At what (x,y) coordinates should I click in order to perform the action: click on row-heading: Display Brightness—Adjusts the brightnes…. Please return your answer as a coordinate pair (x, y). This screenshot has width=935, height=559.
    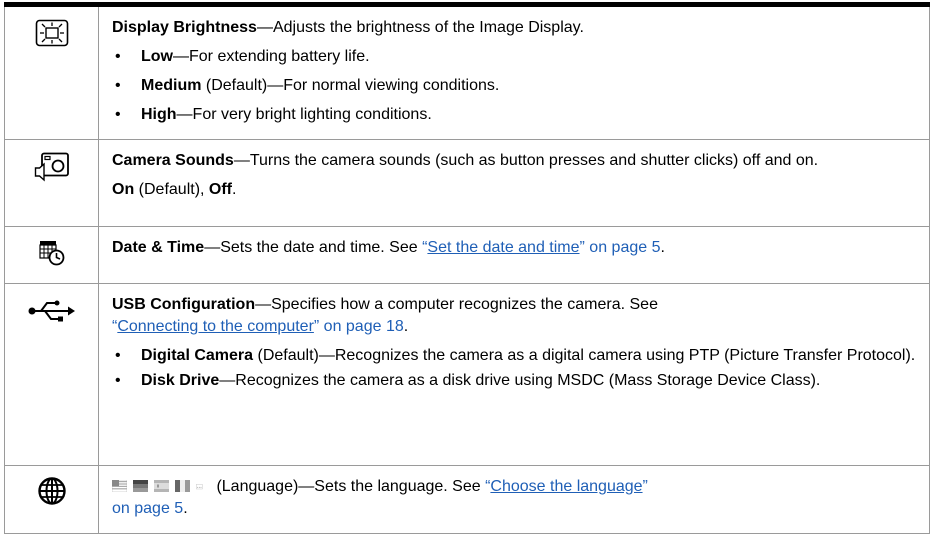
    Looking at the image, I should click on (348, 27).